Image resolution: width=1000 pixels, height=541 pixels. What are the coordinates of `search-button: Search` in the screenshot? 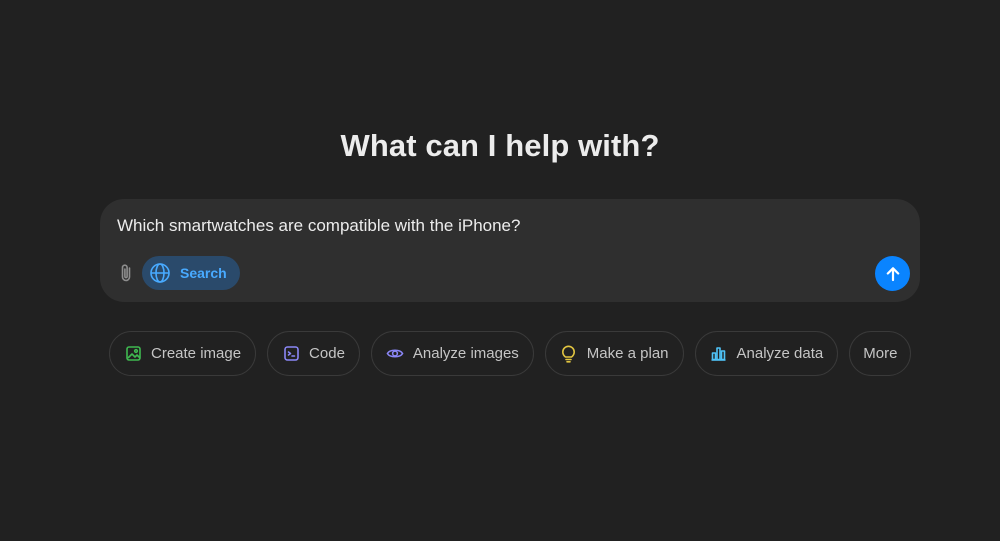 It's located at (191, 273).